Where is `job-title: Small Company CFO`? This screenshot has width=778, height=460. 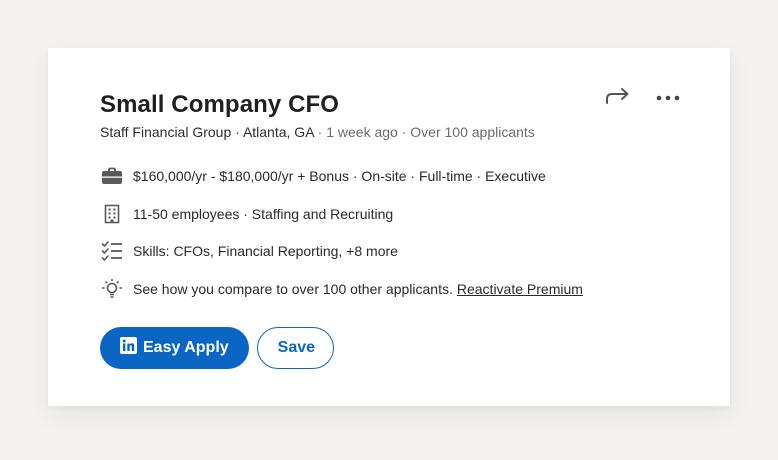
job-title: Small Company CFO is located at coordinates (220, 104).